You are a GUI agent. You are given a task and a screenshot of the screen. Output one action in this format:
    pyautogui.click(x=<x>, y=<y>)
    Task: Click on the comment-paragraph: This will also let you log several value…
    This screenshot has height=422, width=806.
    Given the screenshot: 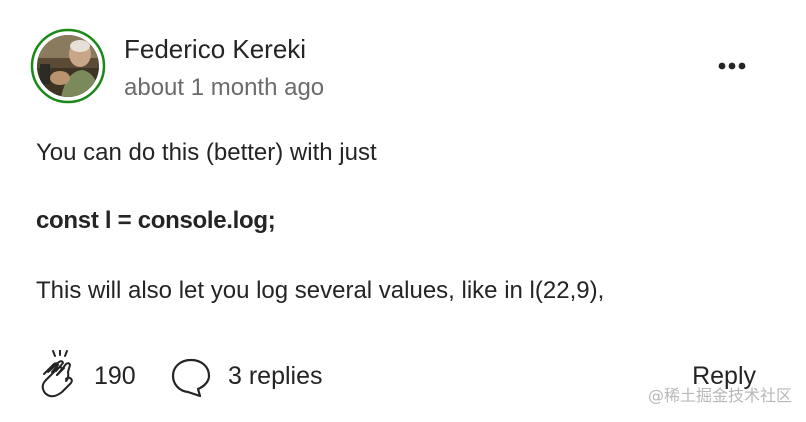 What is the action you would take?
    pyautogui.click(x=320, y=290)
    